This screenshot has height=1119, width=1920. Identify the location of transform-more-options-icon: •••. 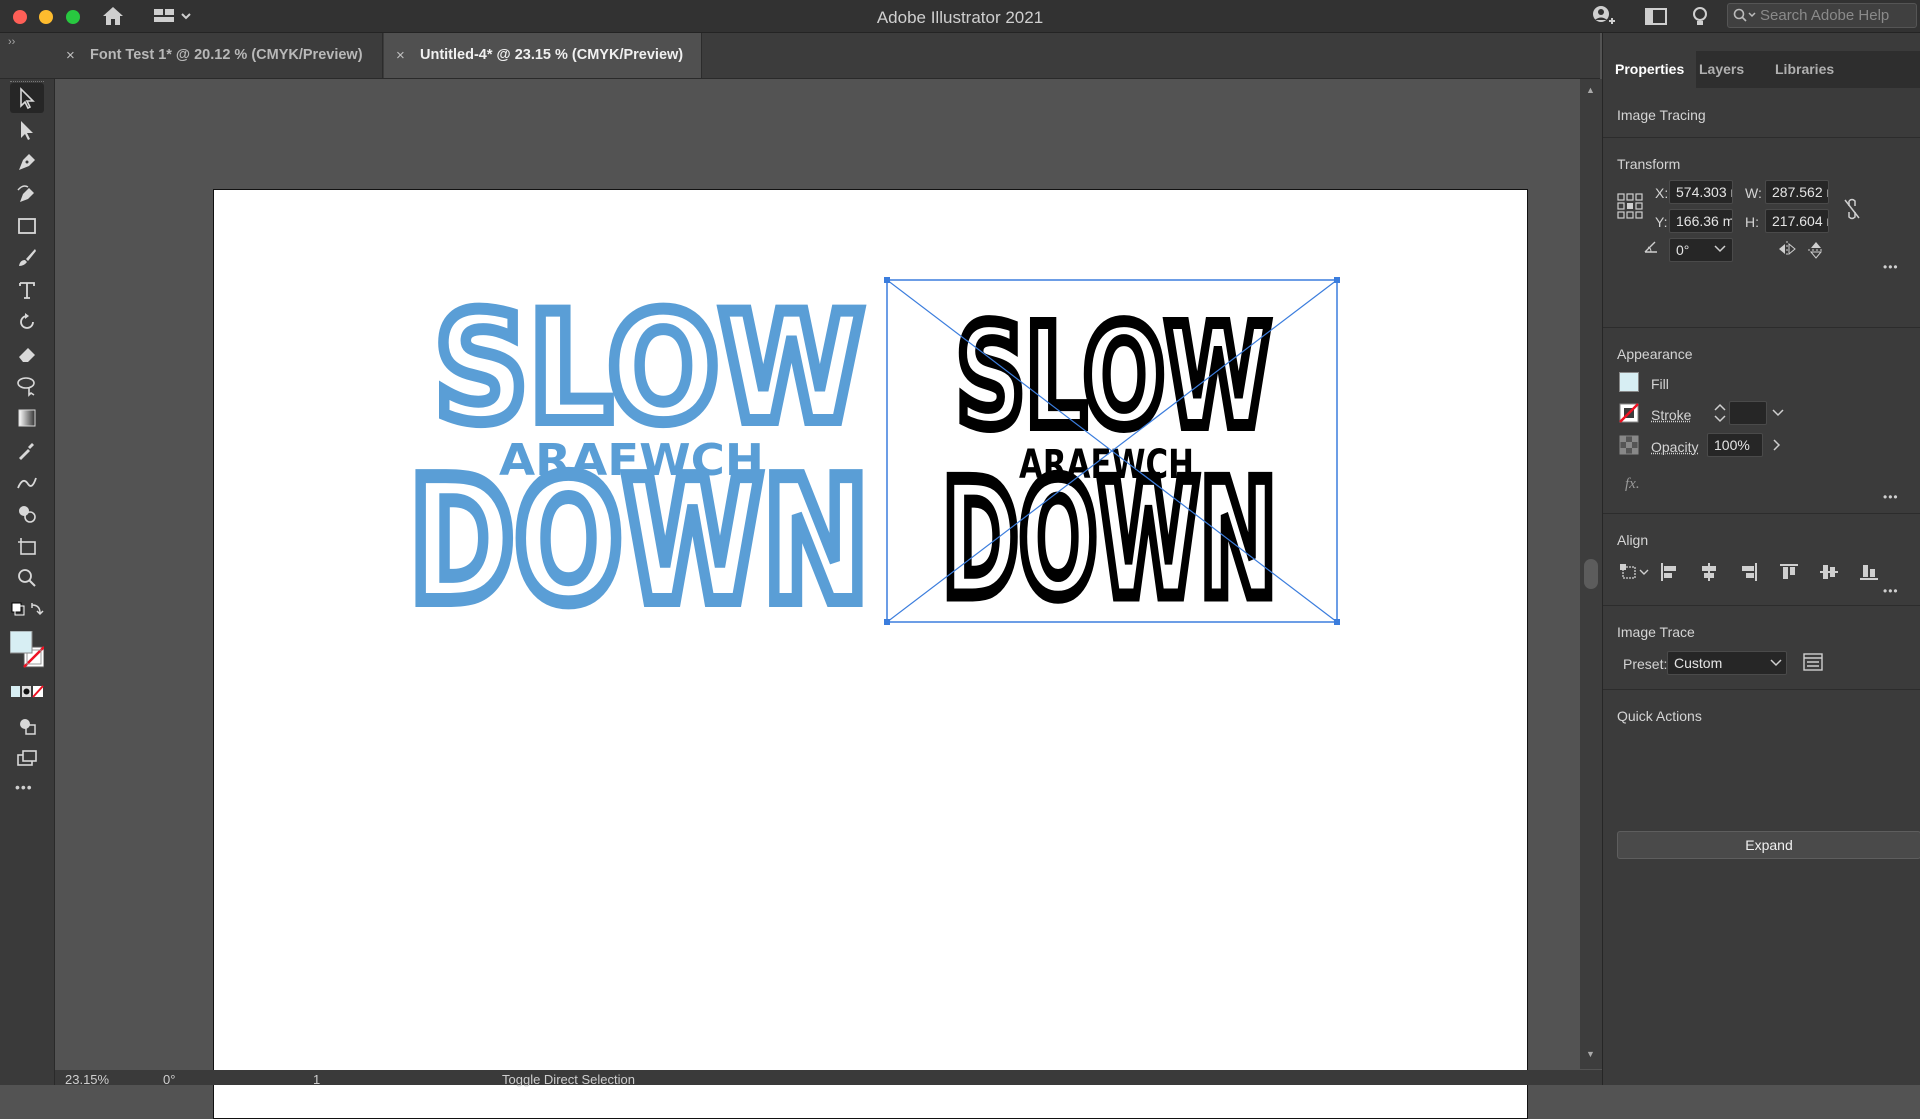
(1891, 267).